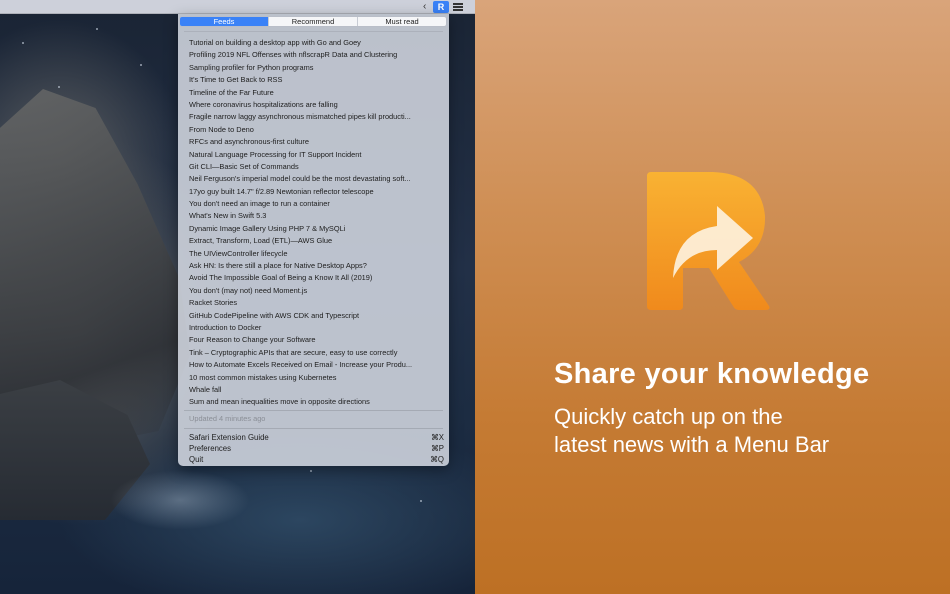  Describe the element at coordinates (237, 7) in the screenshot. I see `menu-bar: ‹ R` at that location.